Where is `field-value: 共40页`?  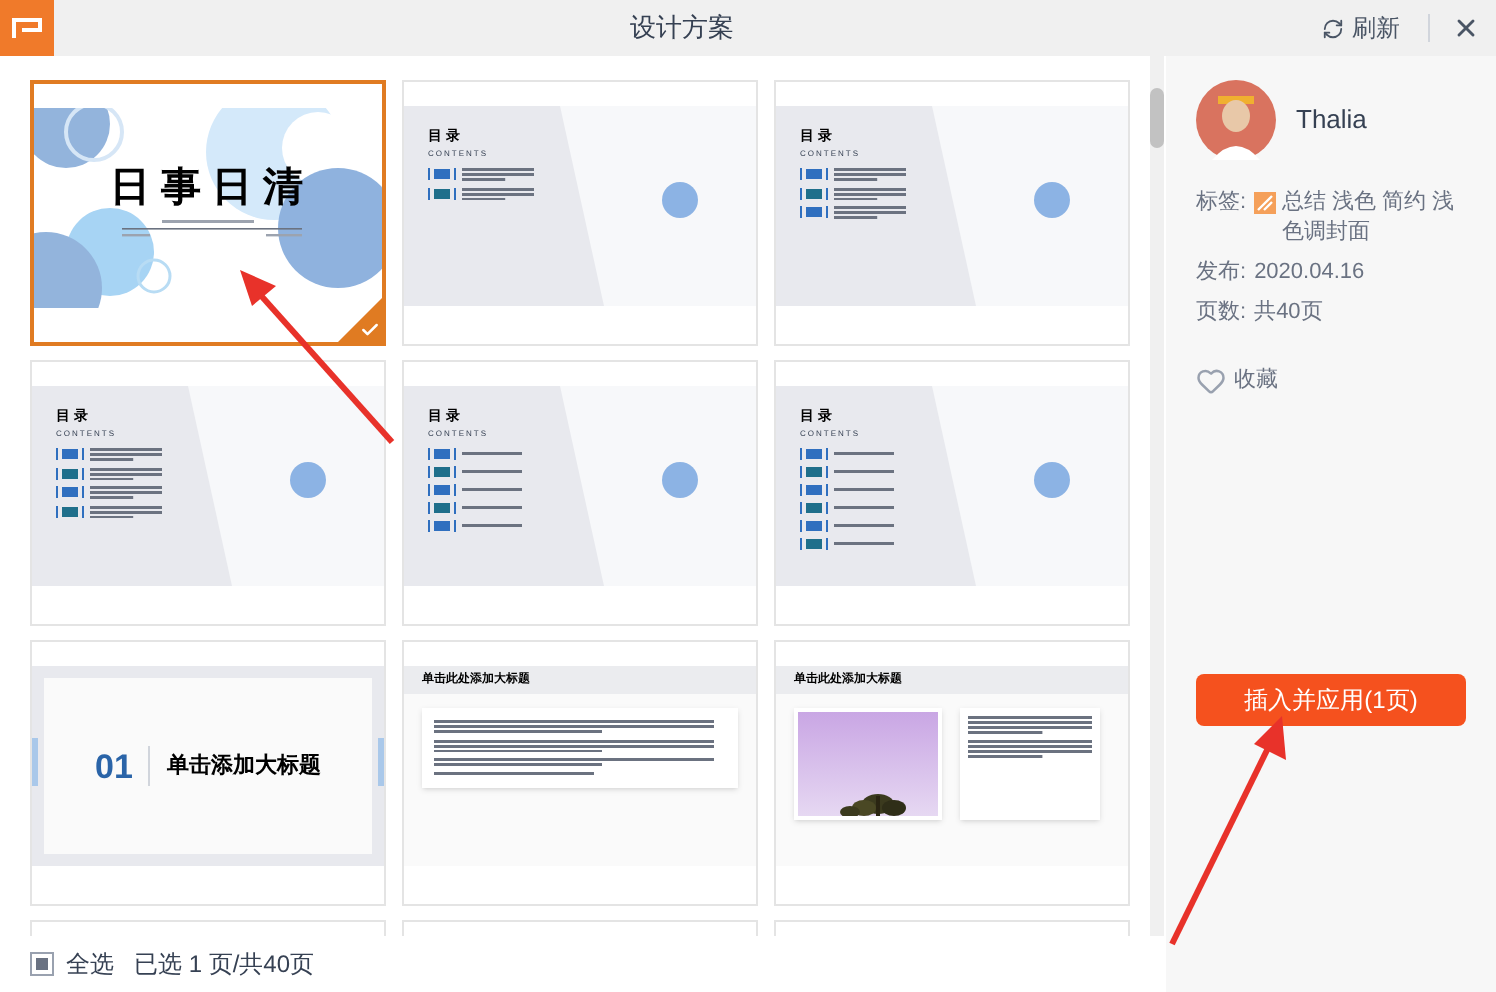
field-value: 共40页 is located at coordinates (1288, 313).